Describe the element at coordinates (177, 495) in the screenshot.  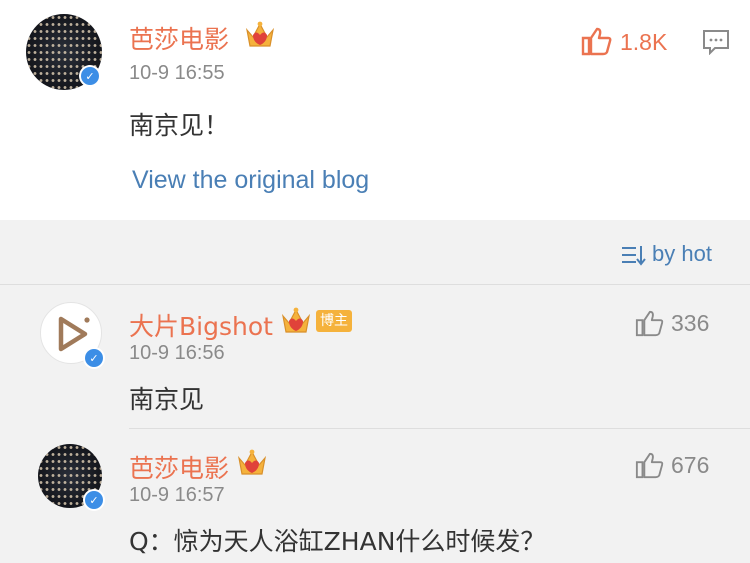
I see `comment-time: 10-9 16:57` at that location.